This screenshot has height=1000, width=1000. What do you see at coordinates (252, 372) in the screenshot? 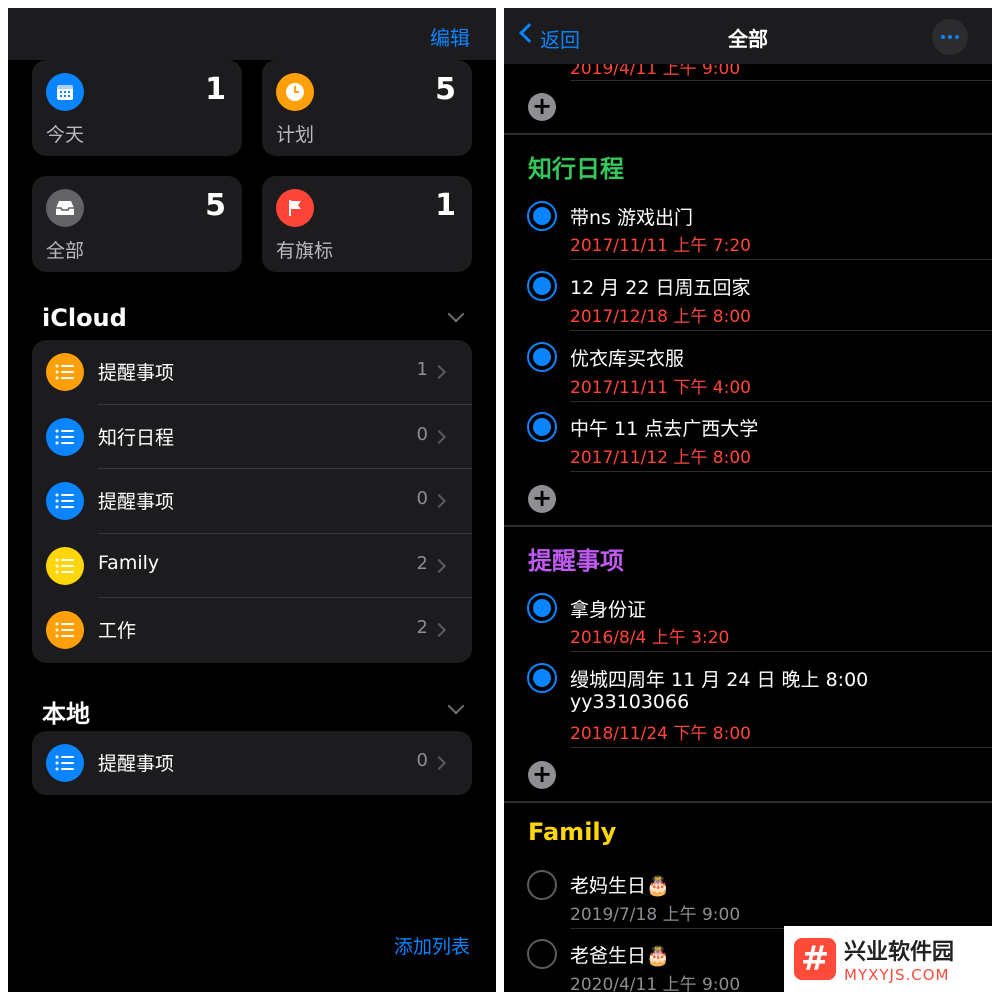
I see `list-item: 提醒事项 1` at bounding box center [252, 372].